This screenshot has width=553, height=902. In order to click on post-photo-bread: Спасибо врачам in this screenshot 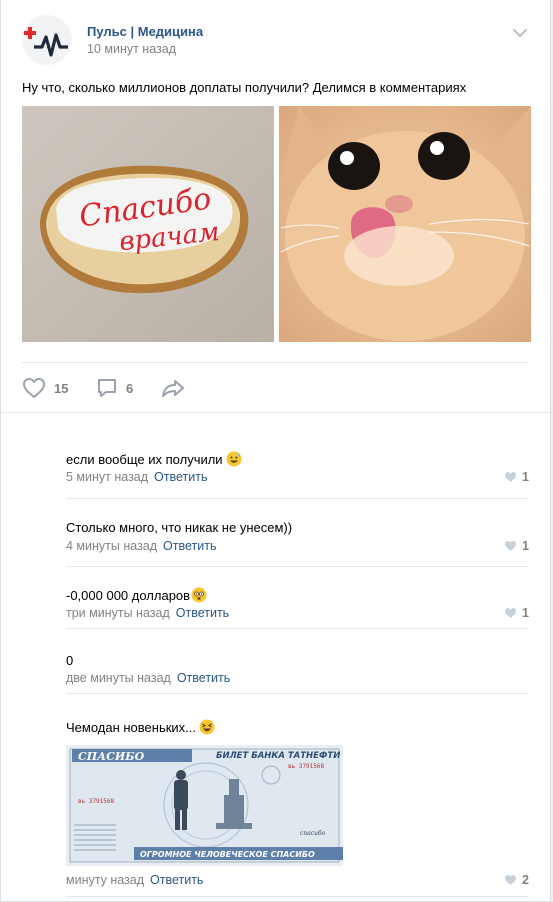, I will do `click(148, 224)`.